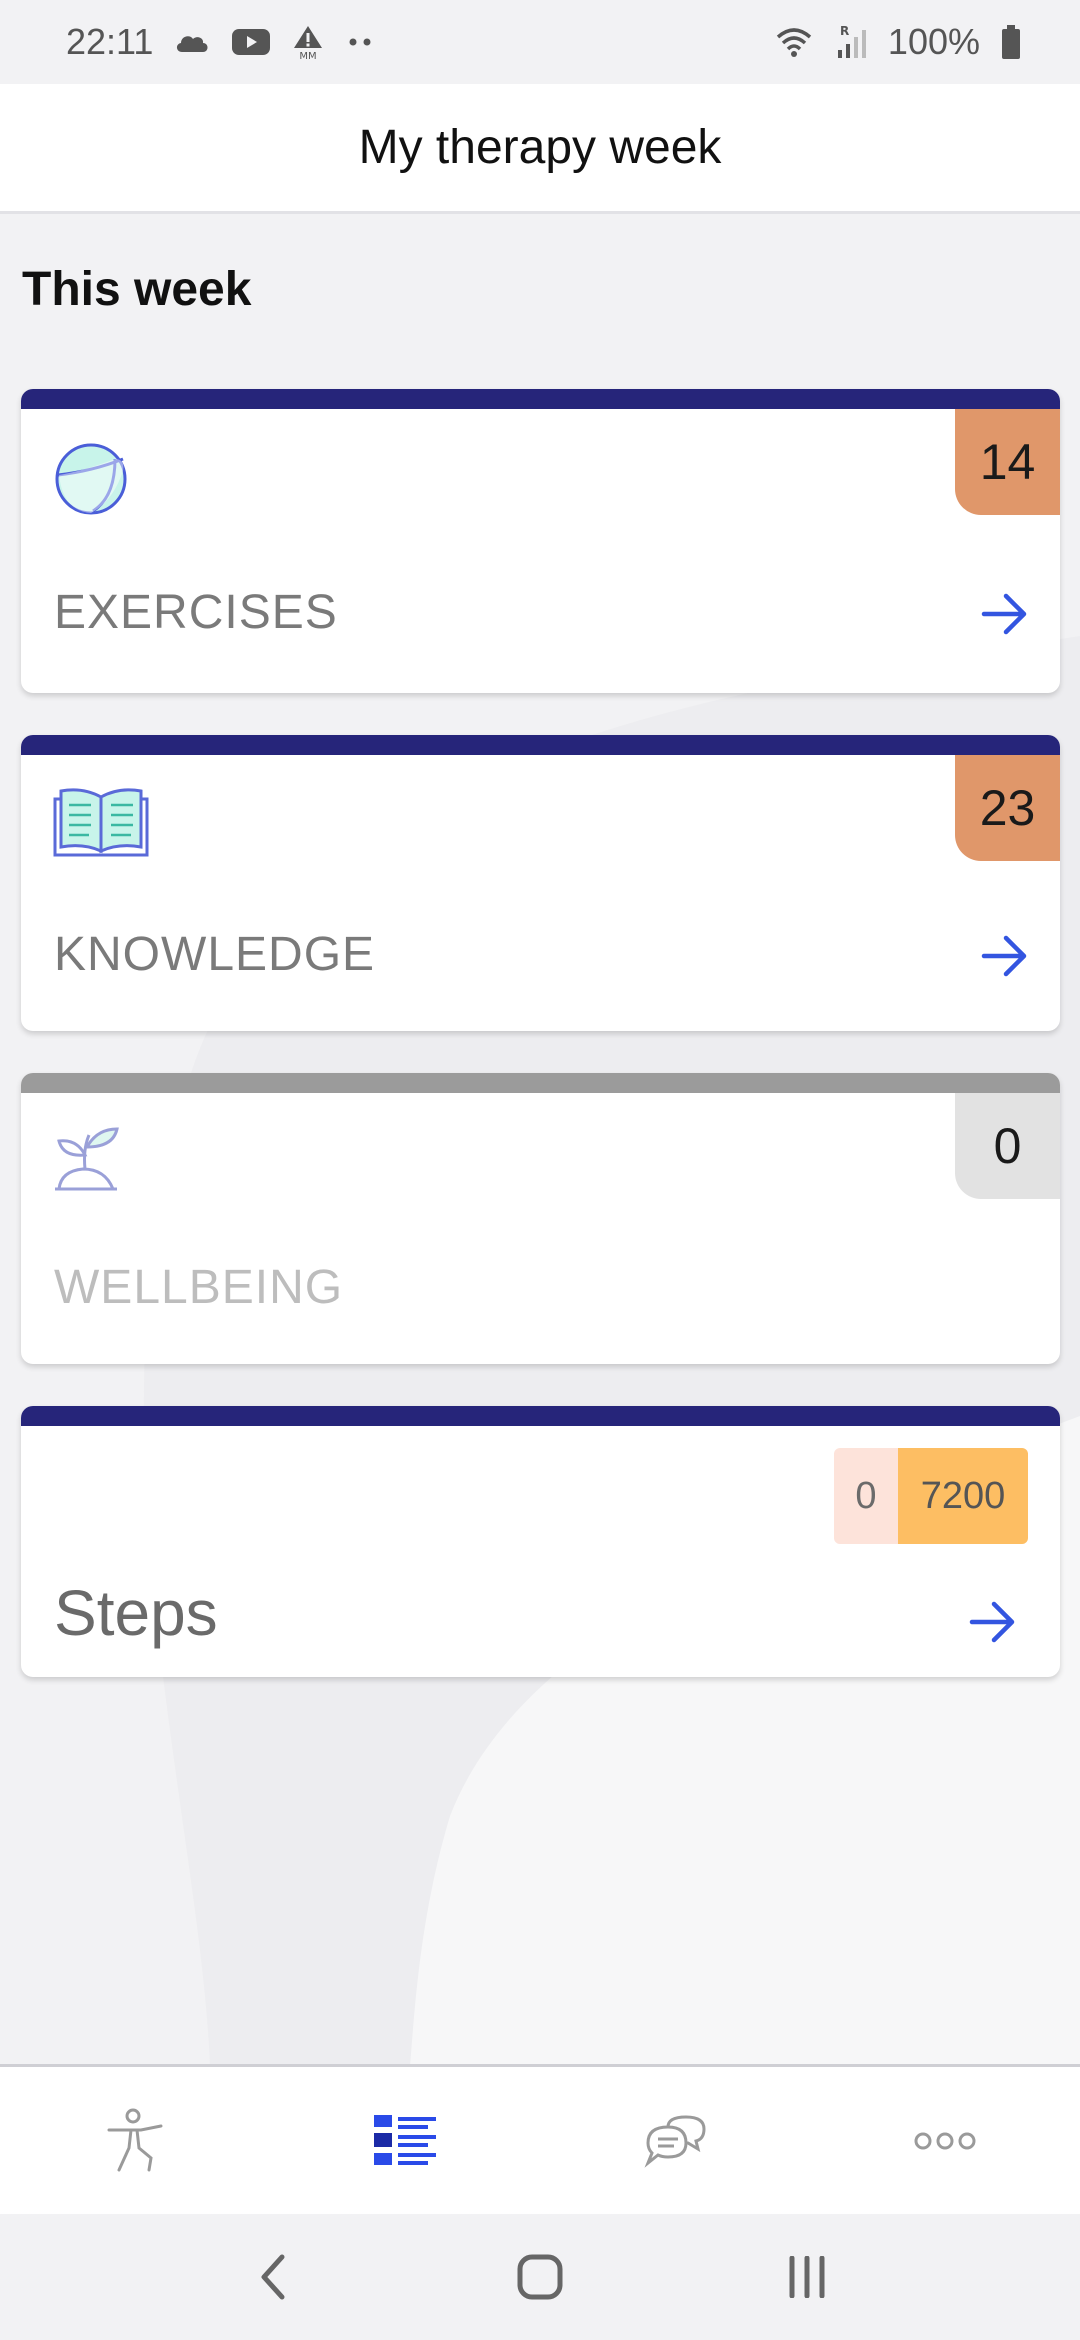 This screenshot has width=1080, height=2340. Describe the element at coordinates (196, 612) in the screenshot. I see `exercises-label: EXERCISES` at that location.